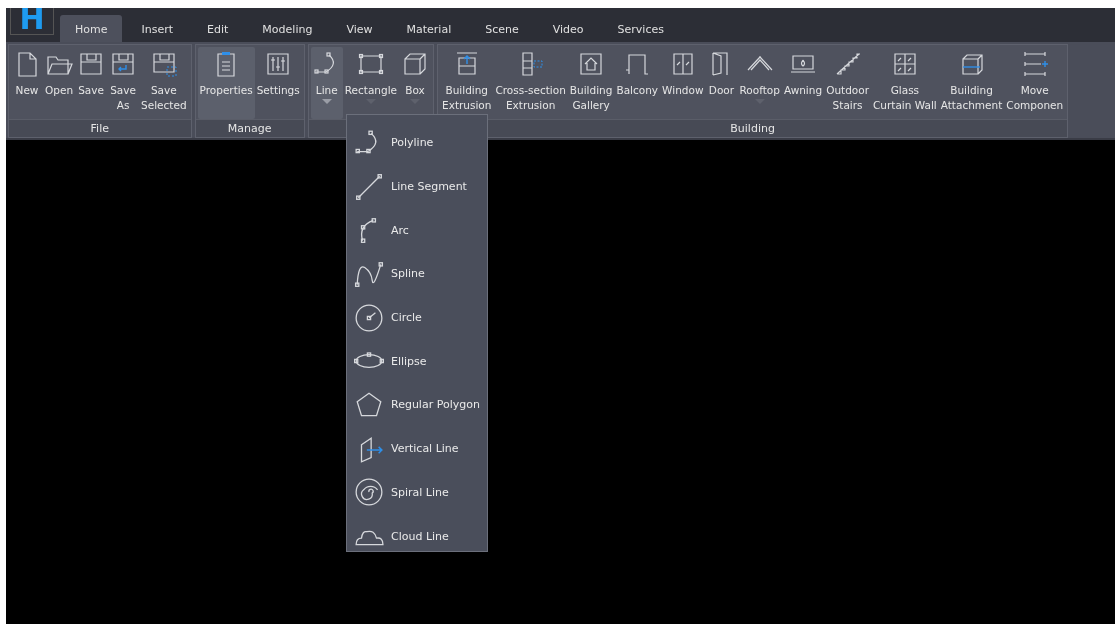  Describe the element at coordinates (591, 83) in the screenshot. I see `ribbon-button: Building Gallery` at that location.